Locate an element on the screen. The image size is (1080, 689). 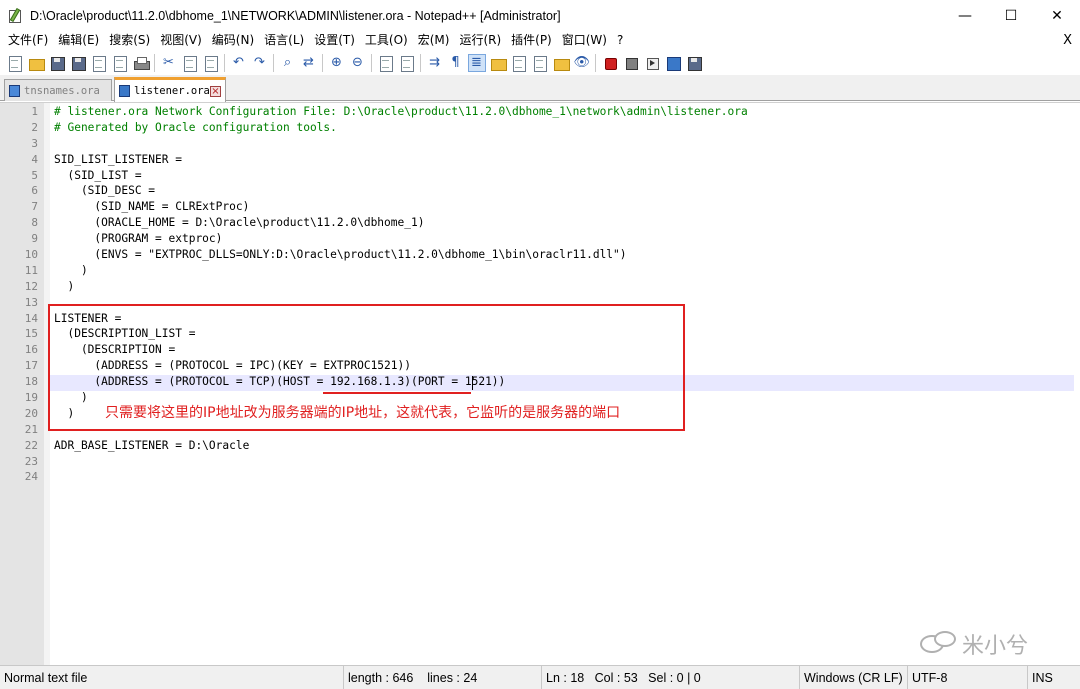
close-all-icon is located at coordinates (120, 63).